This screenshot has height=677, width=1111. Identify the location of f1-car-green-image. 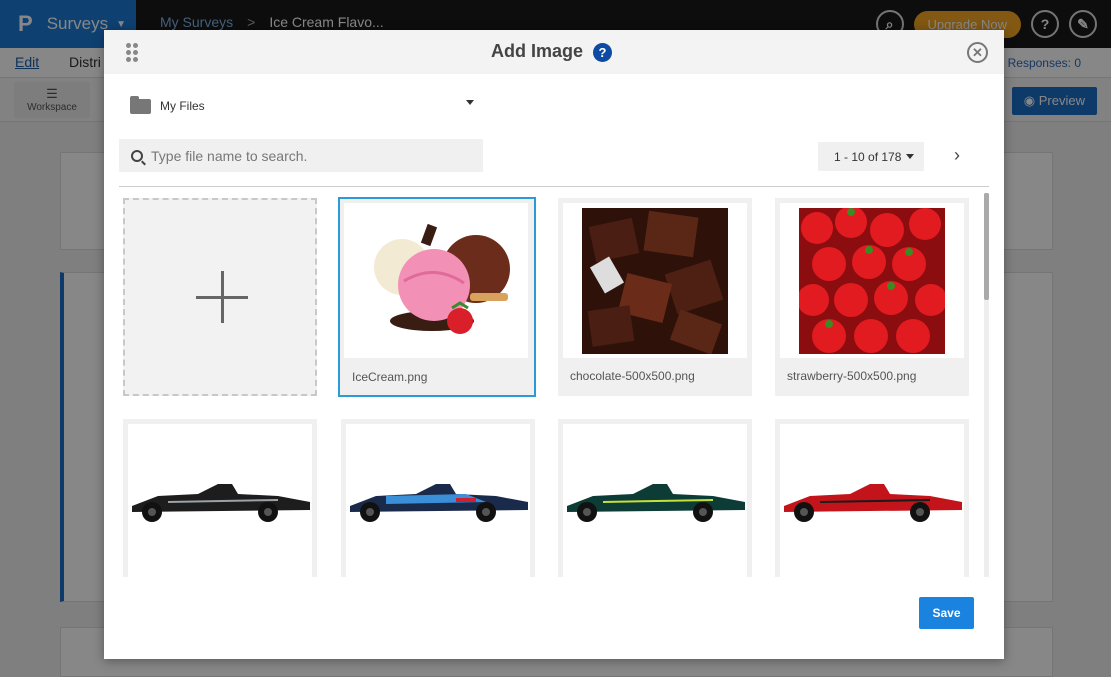
(655, 500).